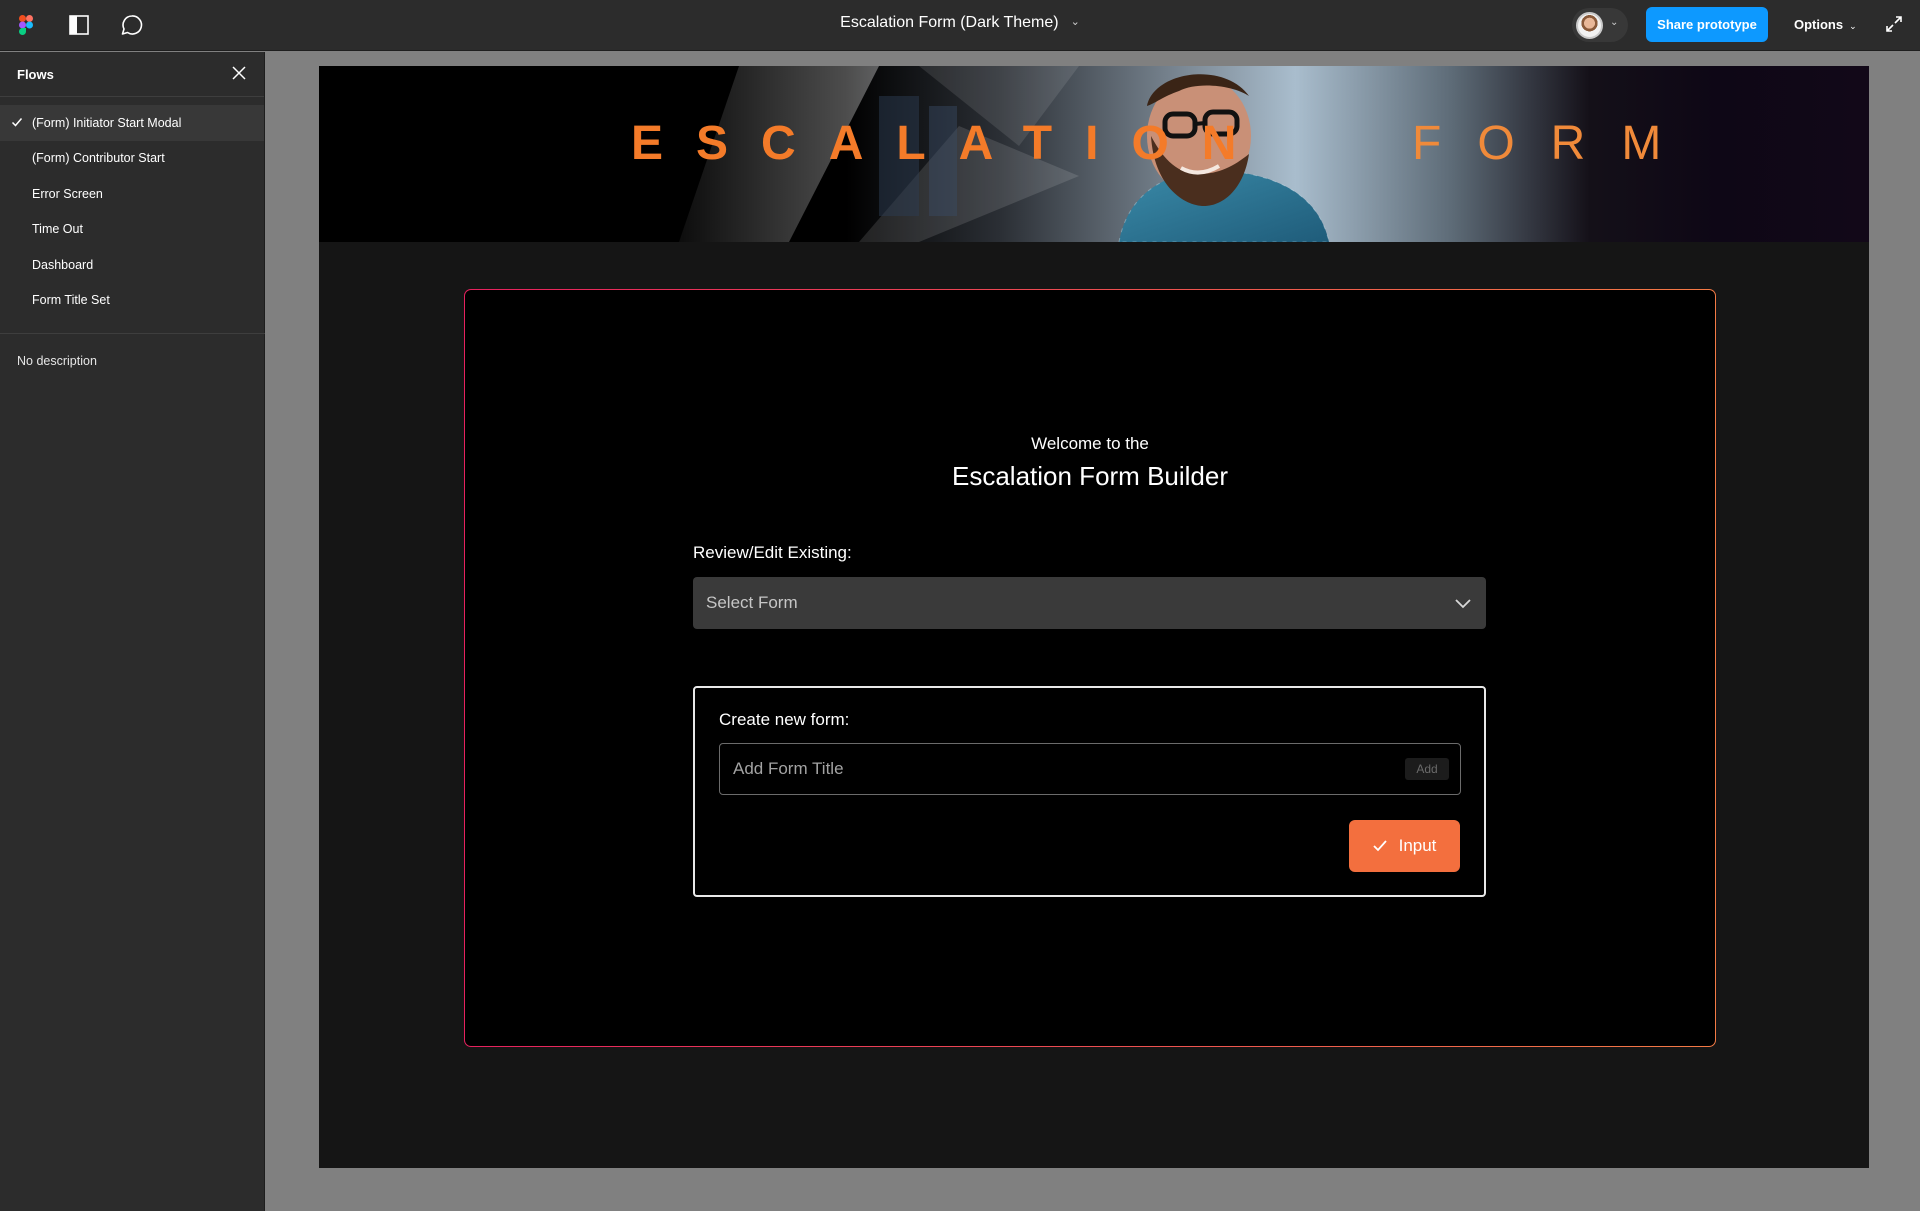 Image resolution: width=1920 pixels, height=1211 pixels. What do you see at coordinates (132, 333) in the screenshot?
I see `divider` at bounding box center [132, 333].